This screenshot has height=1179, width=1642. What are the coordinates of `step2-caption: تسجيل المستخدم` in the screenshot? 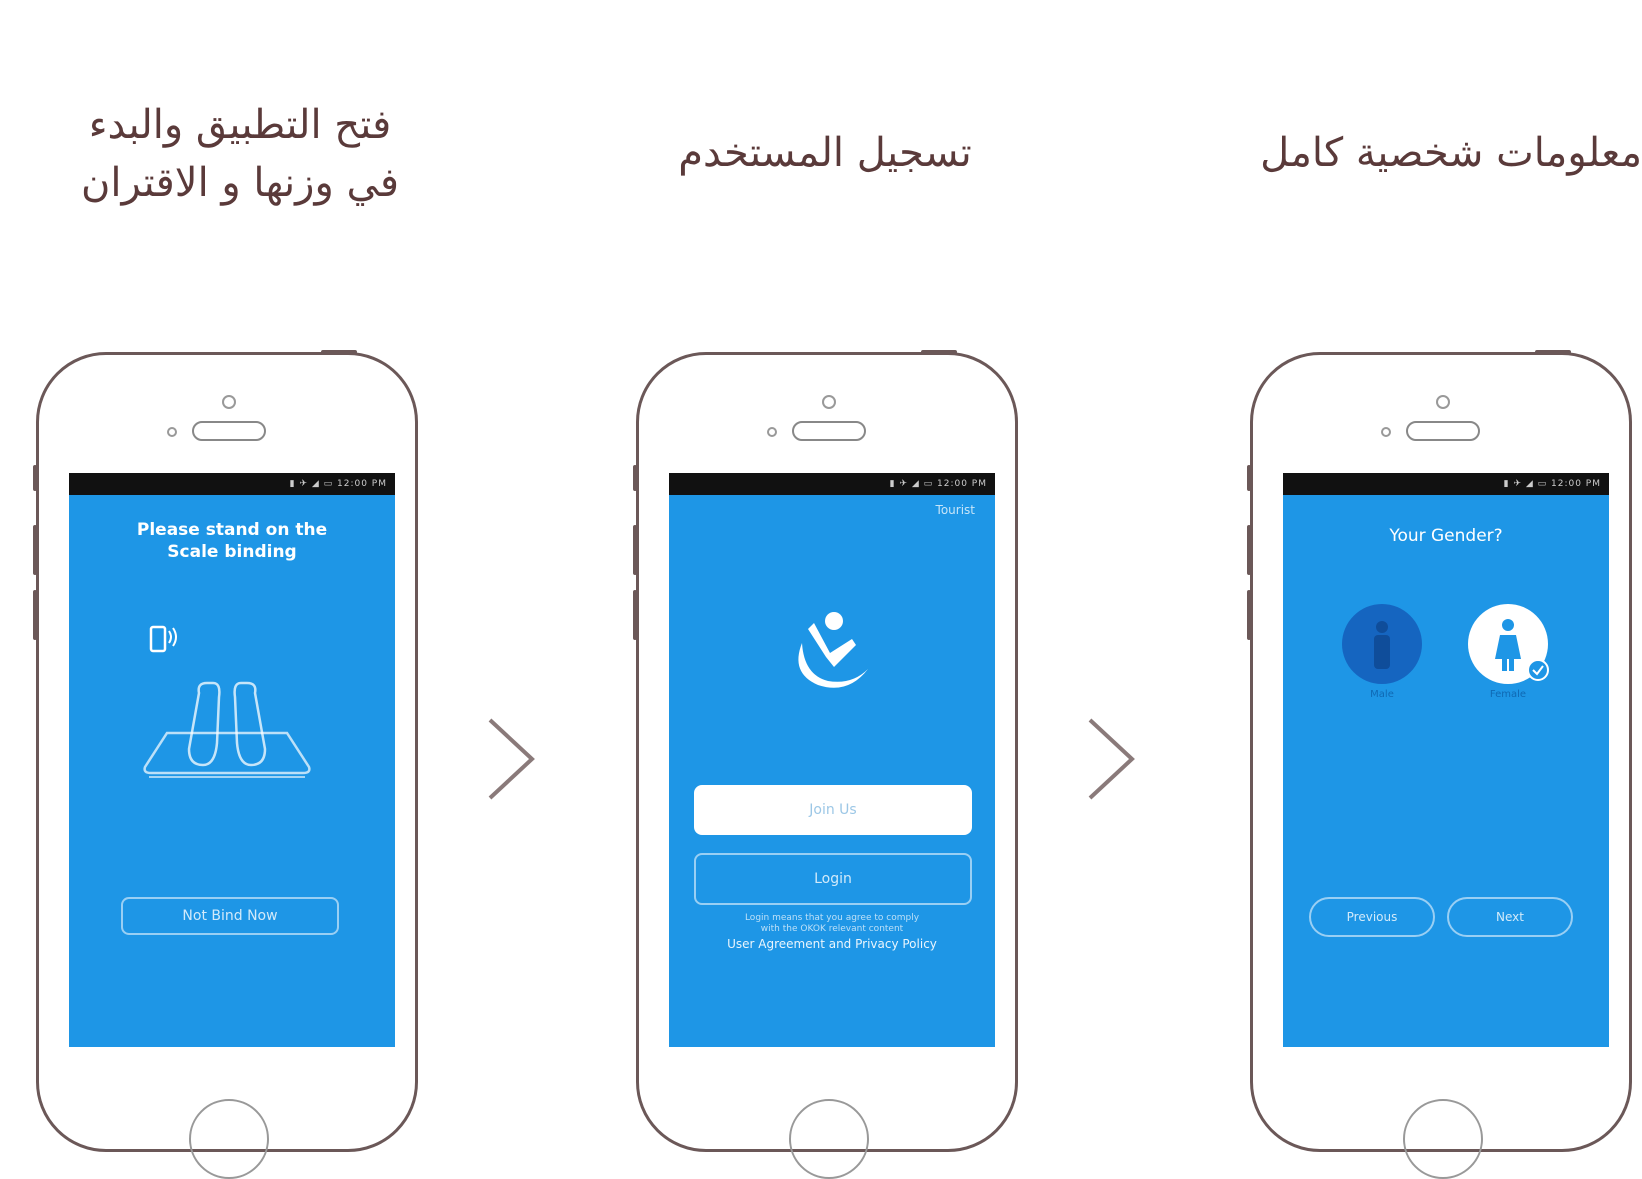 It's located at (825, 153).